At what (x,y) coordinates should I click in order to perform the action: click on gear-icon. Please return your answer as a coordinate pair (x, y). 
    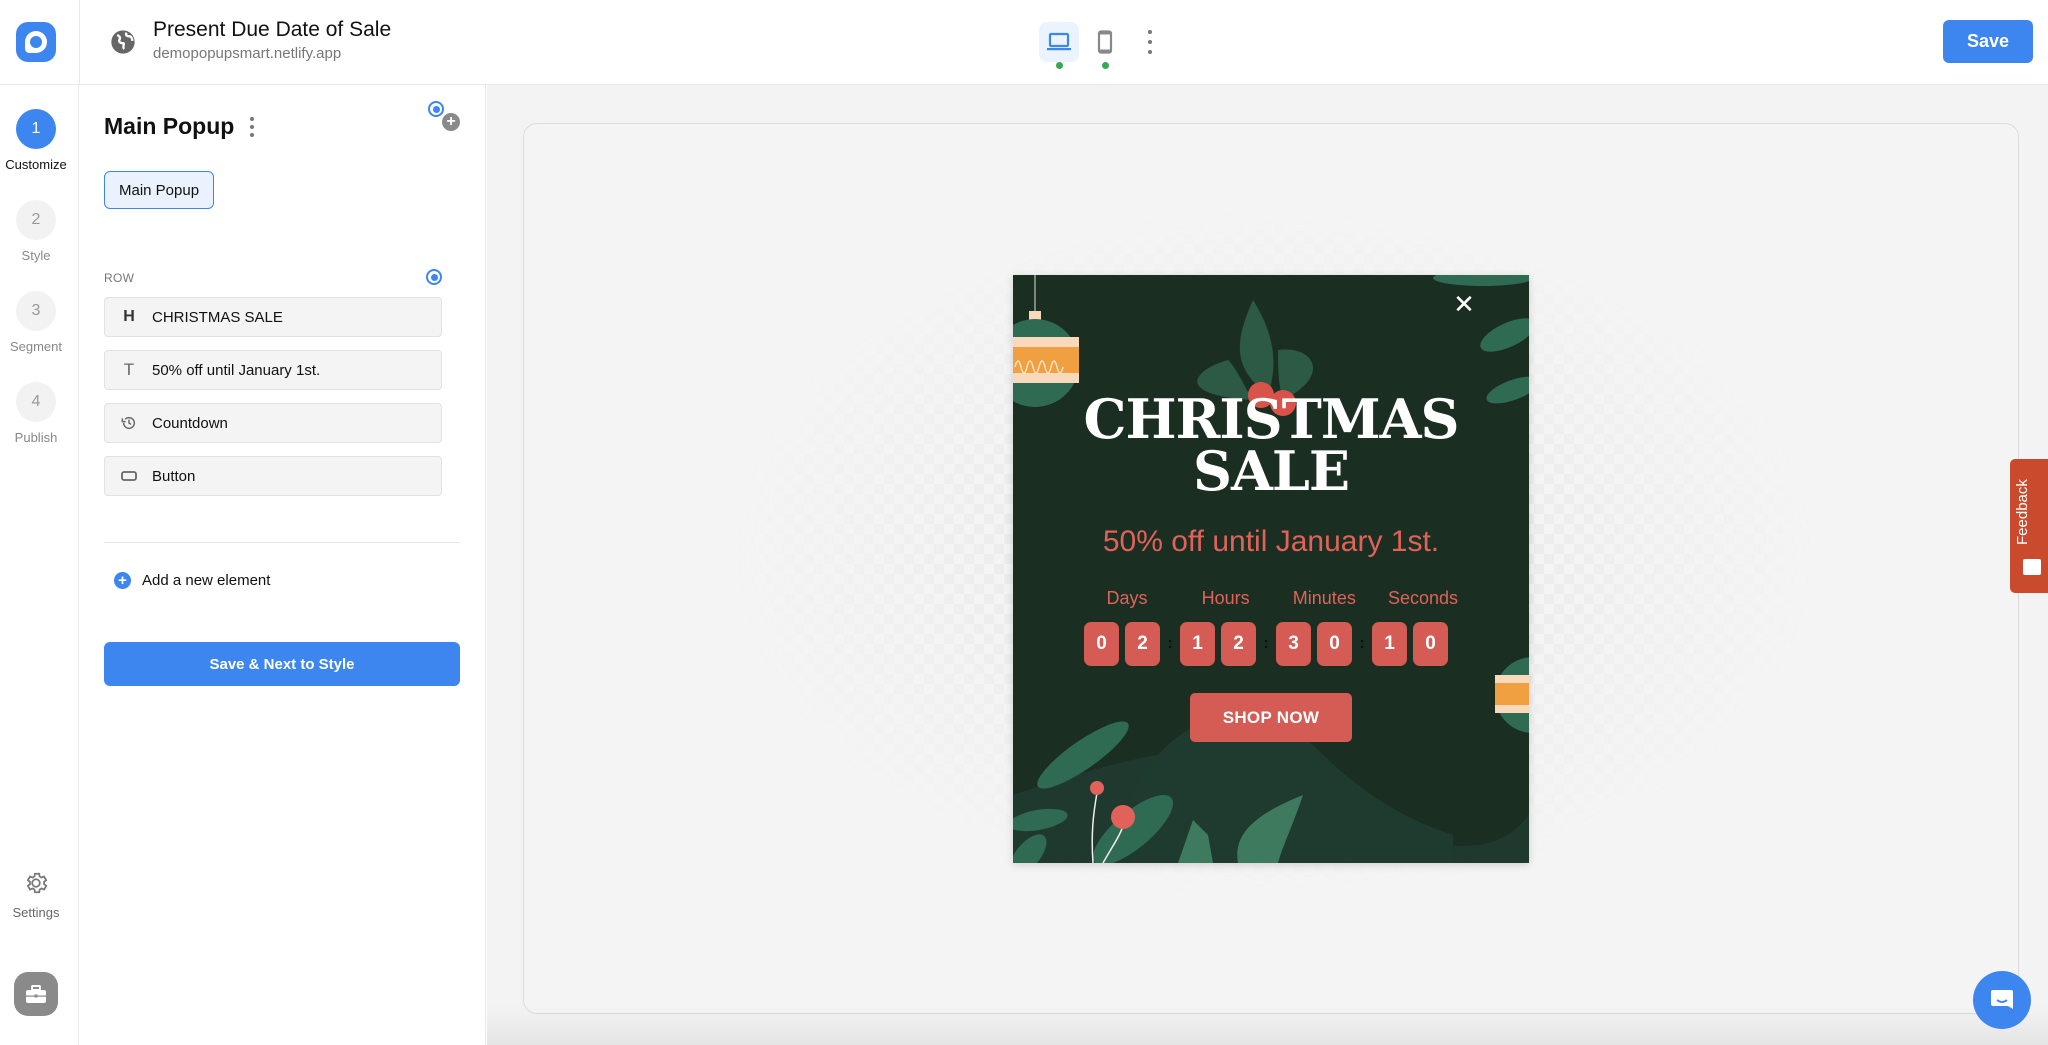
    Looking at the image, I should click on (37, 883).